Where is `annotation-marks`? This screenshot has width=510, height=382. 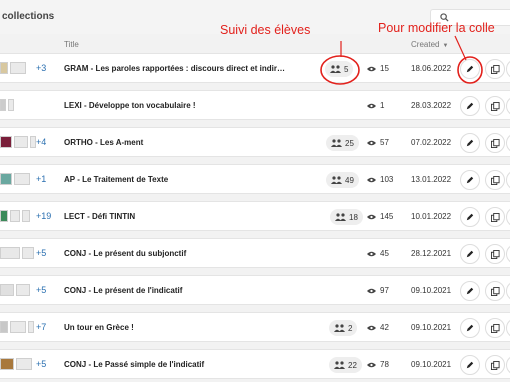 annotation-marks is located at coordinates (401, 60).